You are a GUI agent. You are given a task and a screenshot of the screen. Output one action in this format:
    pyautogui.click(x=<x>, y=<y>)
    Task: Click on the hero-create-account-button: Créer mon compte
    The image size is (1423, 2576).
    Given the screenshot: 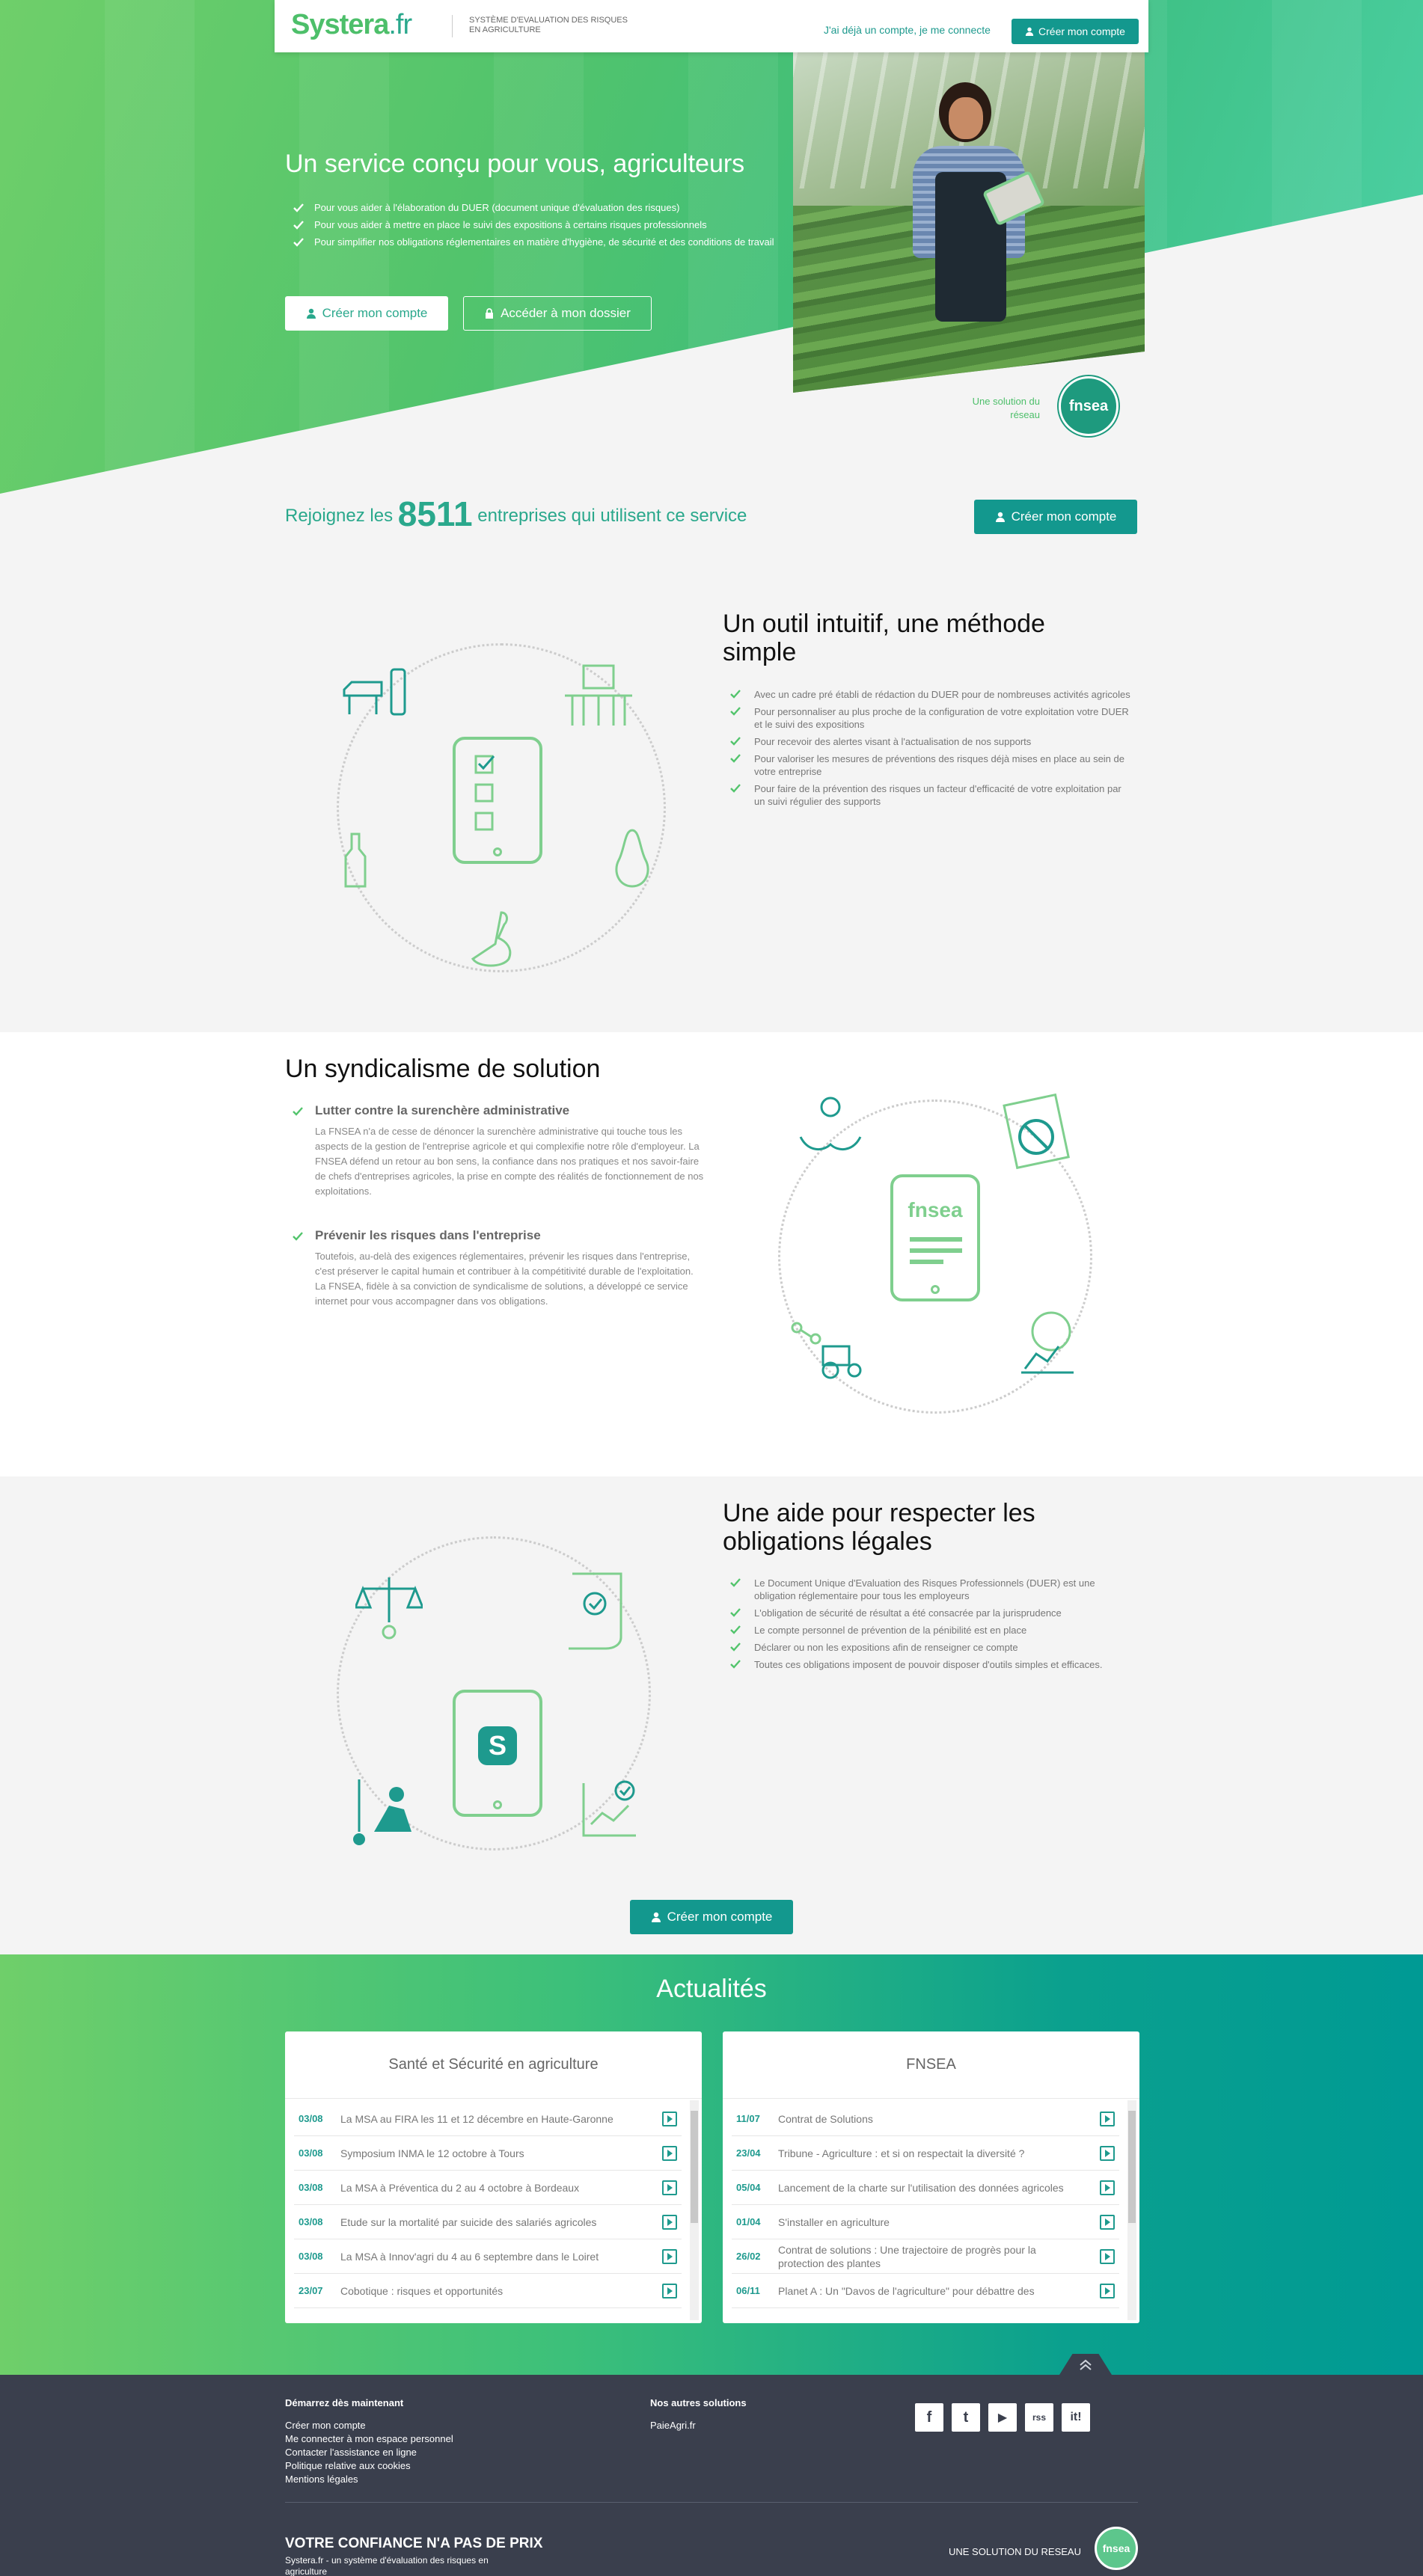 What is the action you would take?
    pyautogui.click(x=366, y=313)
    